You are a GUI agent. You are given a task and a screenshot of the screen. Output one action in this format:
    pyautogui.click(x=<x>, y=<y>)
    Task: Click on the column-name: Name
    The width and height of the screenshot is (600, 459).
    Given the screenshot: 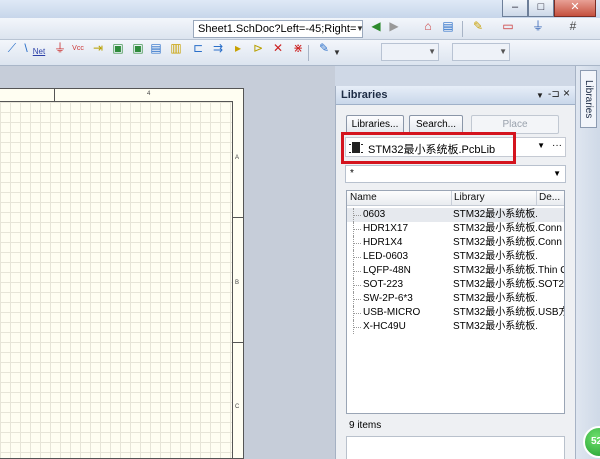 What is the action you would take?
    pyautogui.click(x=363, y=197)
    